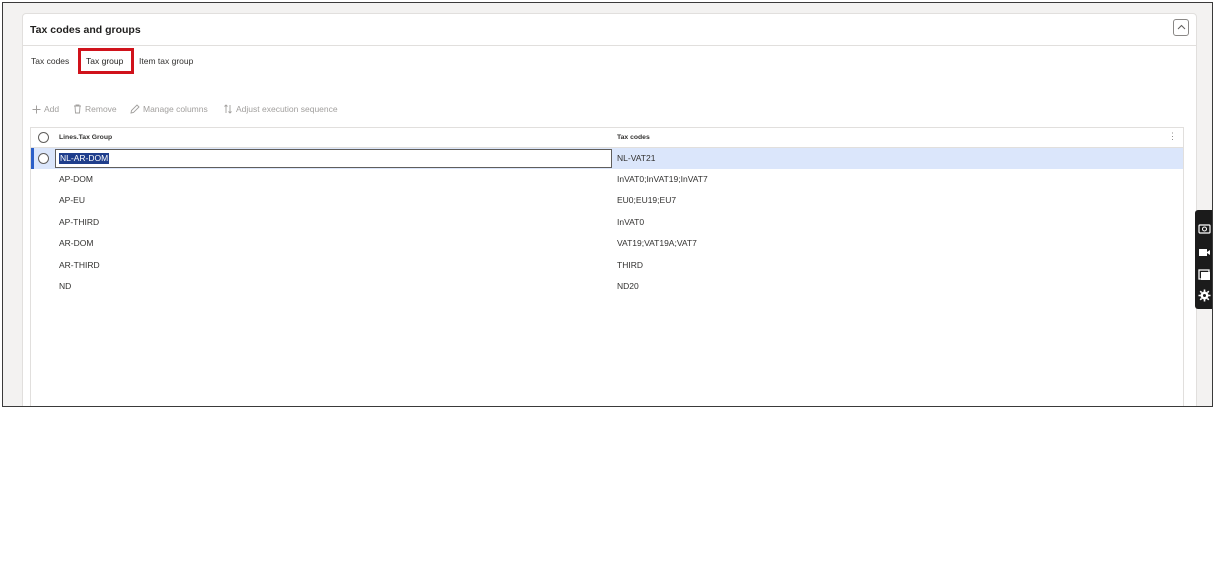  Describe the element at coordinates (72, 200) in the screenshot. I see `tax-group-cell: AP-EU` at that location.